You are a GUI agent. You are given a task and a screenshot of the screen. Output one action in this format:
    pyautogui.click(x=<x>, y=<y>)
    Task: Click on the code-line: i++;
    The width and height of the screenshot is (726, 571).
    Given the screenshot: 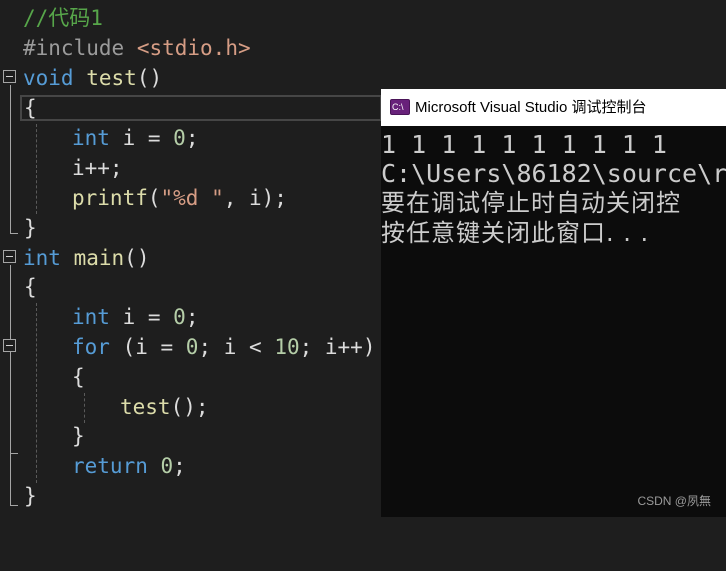 What is the action you would take?
    pyautogui.click(x=61, y=168)
    